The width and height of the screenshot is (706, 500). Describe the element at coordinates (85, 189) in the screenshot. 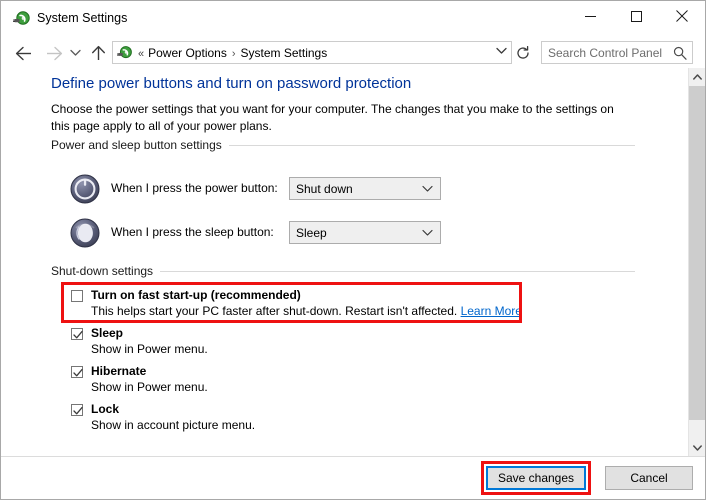

I see `power-button-icon` at that location.